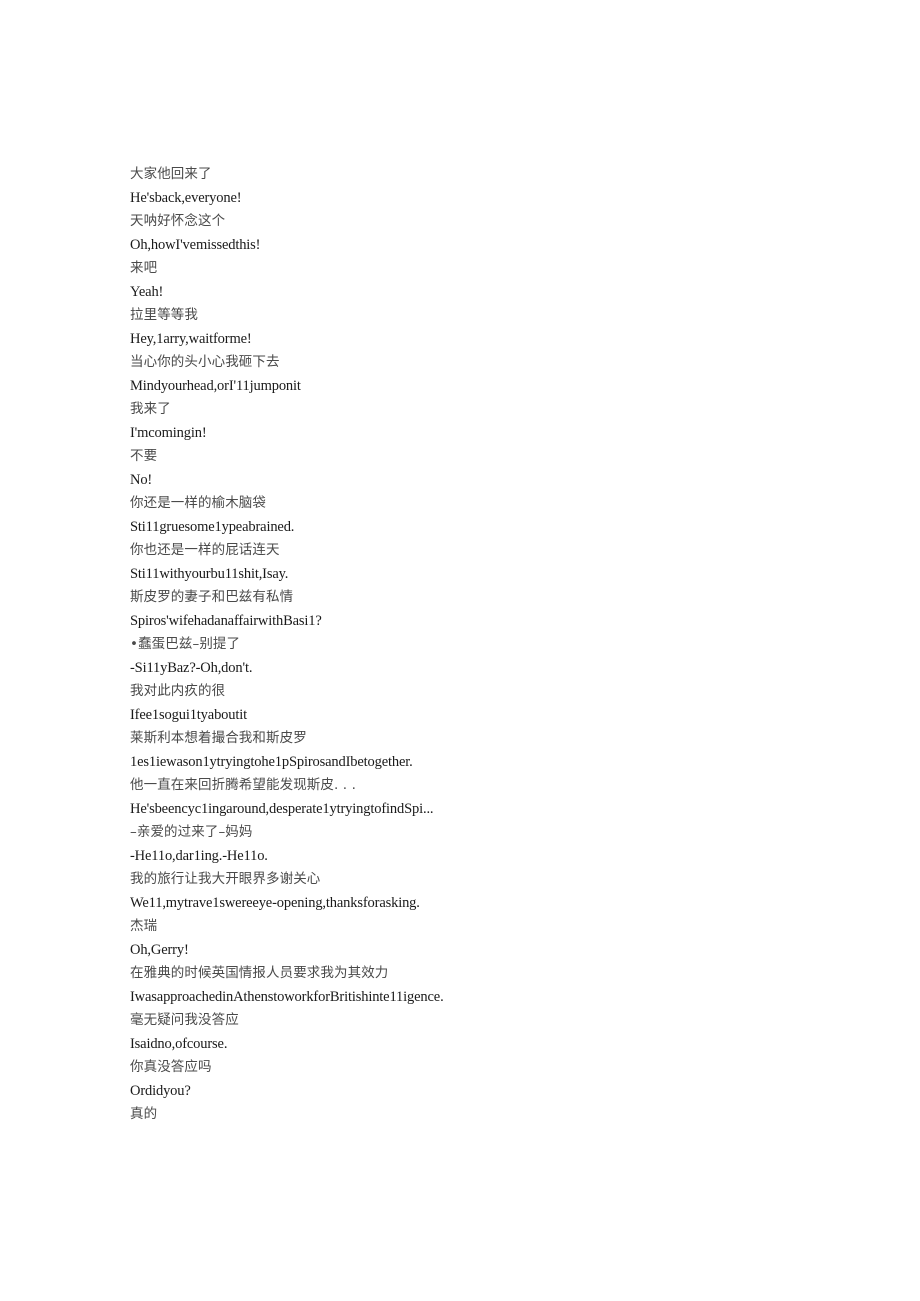 The height and width of the screenshot is (1301, 920). I want to click on subtitle-line-translation: No!, so click(141, 479).